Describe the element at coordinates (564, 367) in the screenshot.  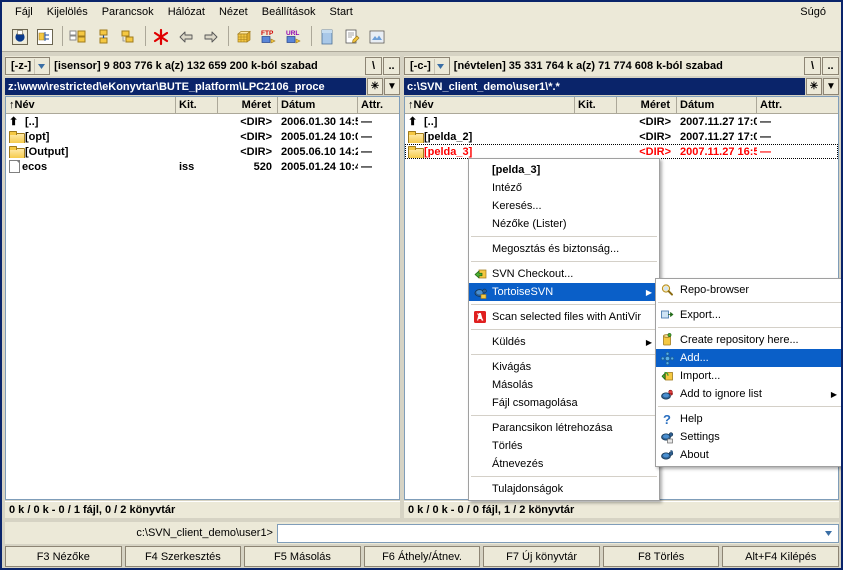
I see `context-menu-item-cut: Kivágás` at that location.